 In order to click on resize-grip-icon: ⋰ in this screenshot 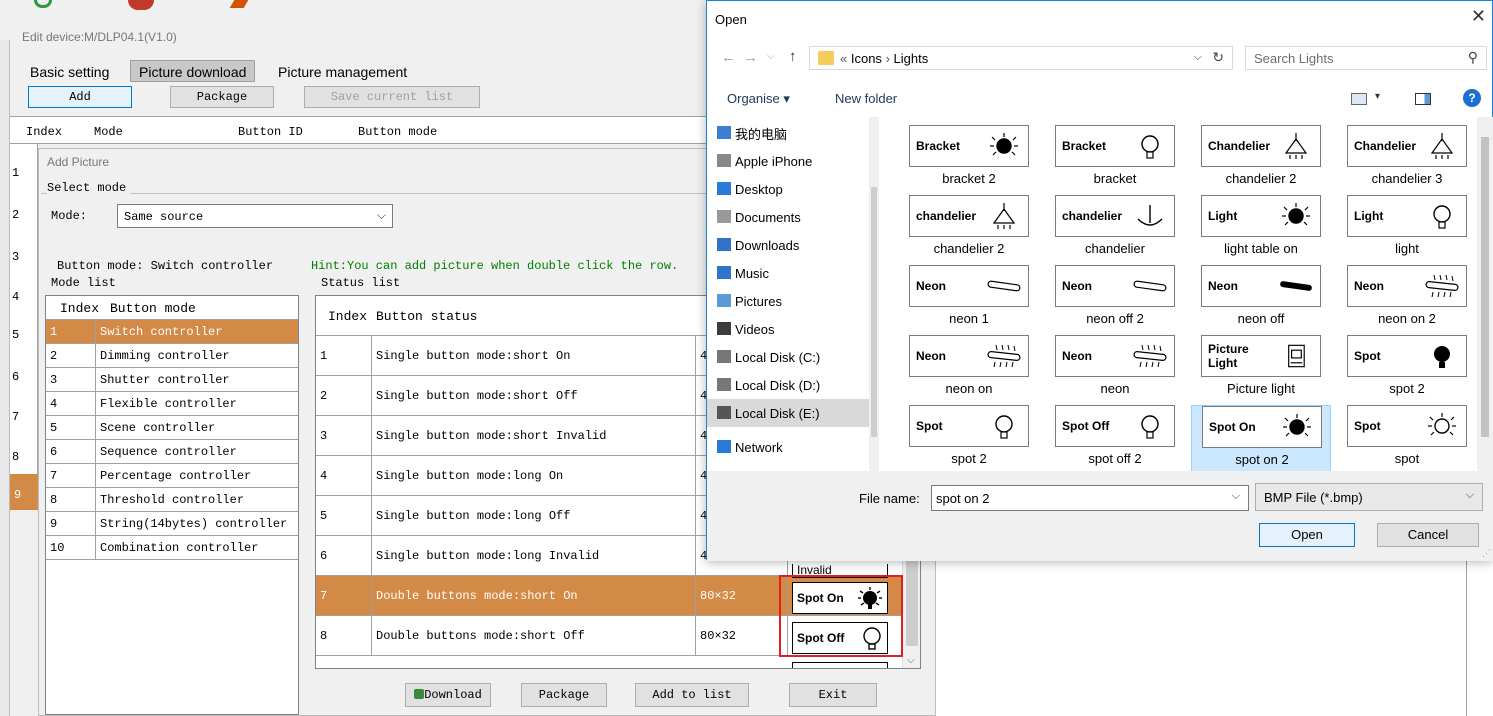, I will do `click(1486, 553)`.